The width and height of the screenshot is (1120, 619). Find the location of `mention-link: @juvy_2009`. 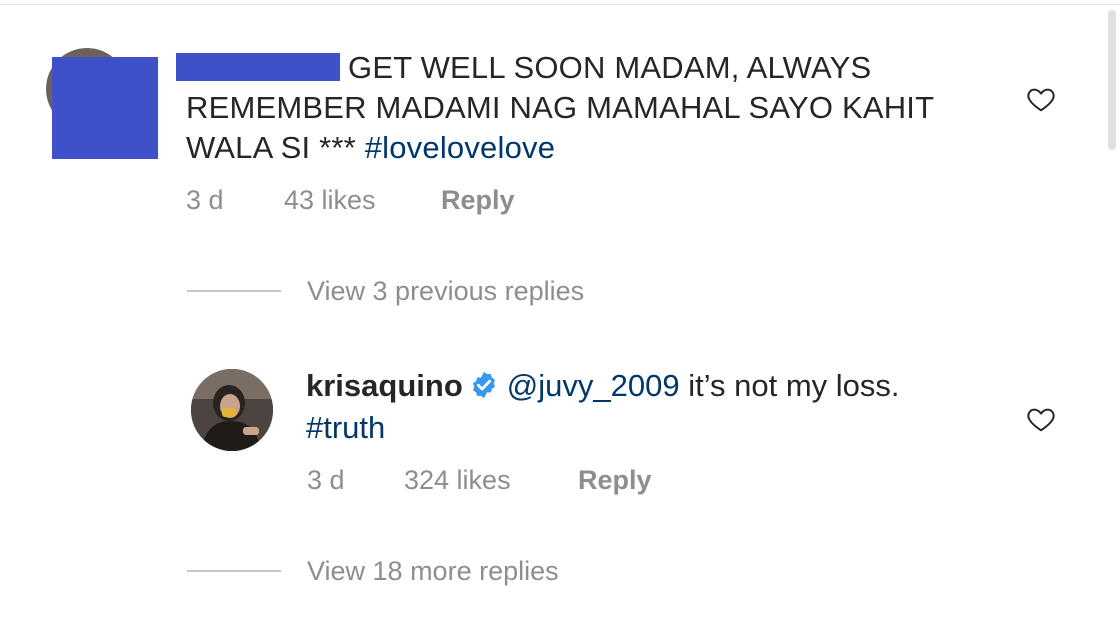

mention-link: @juvy_2009 is located at coordinates (593, 385).